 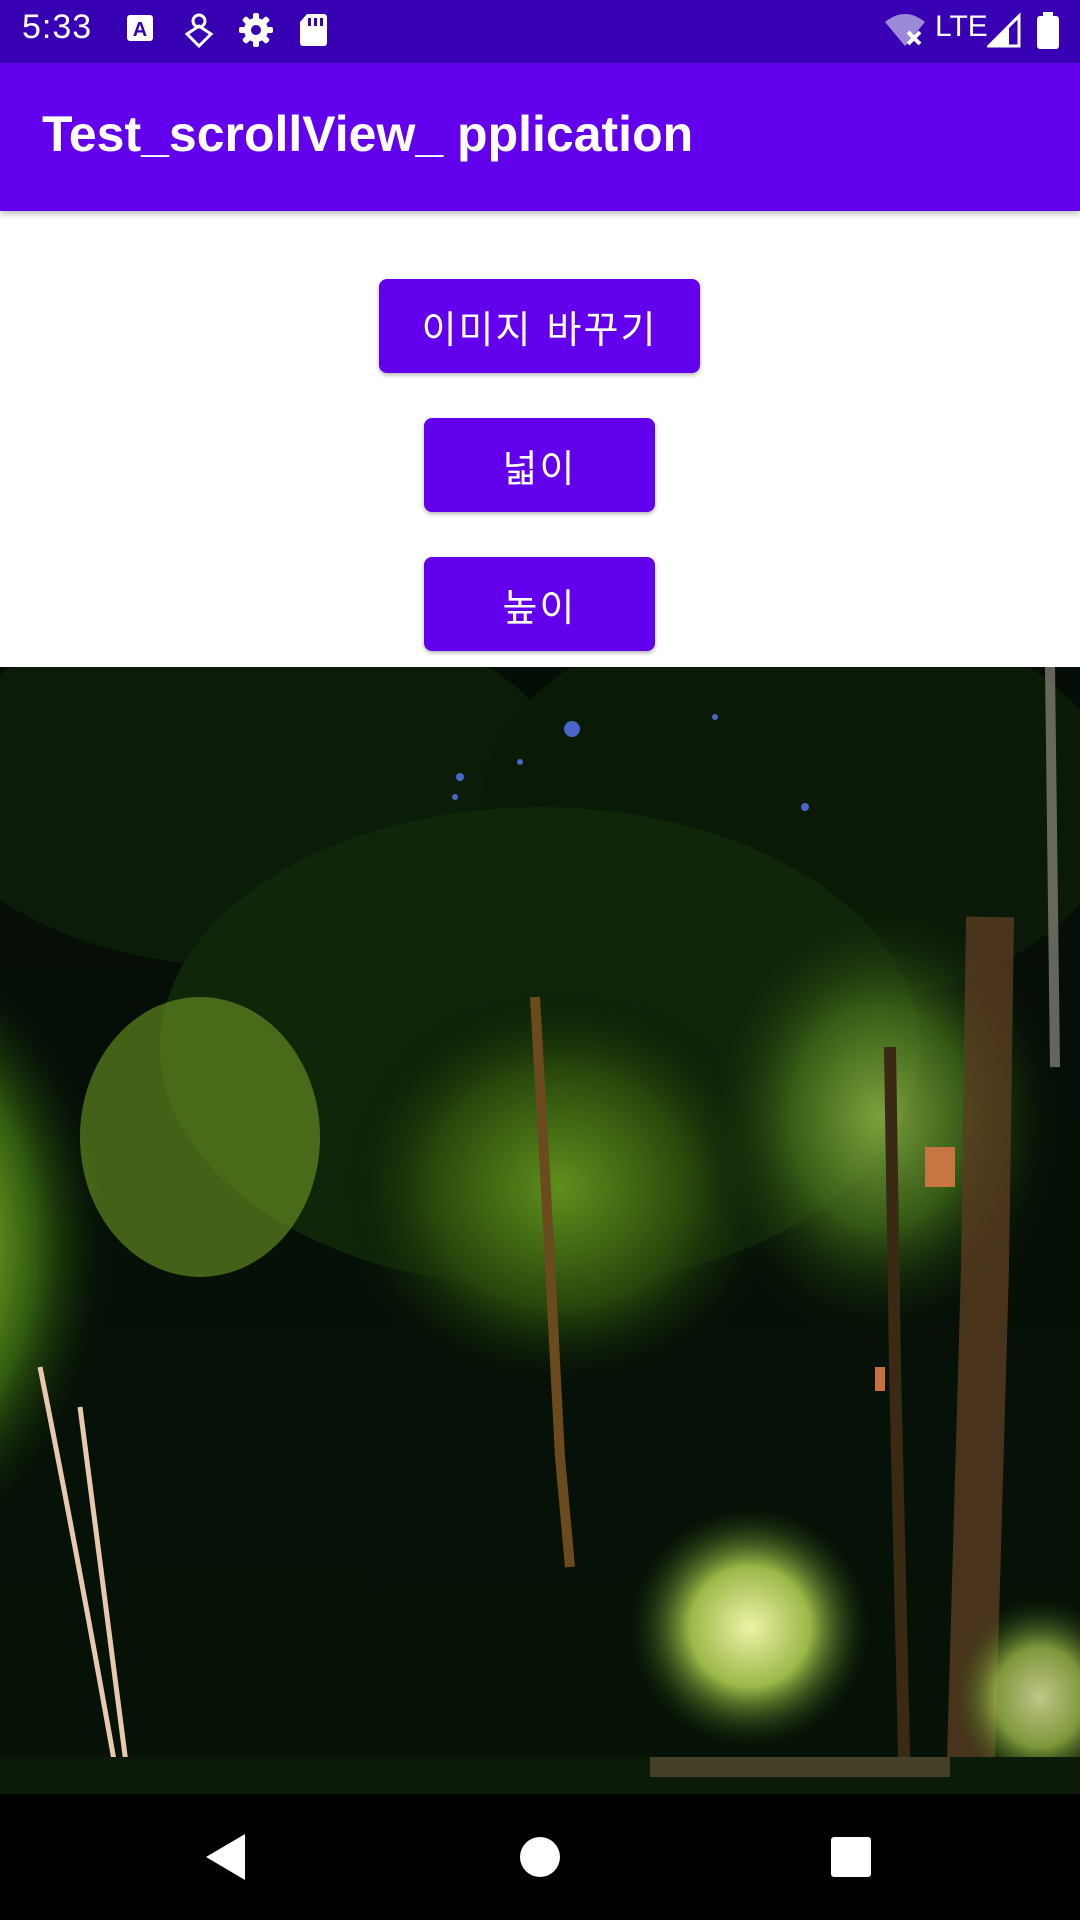 I want to click on svg-text: A, so click(x=140, y=30).